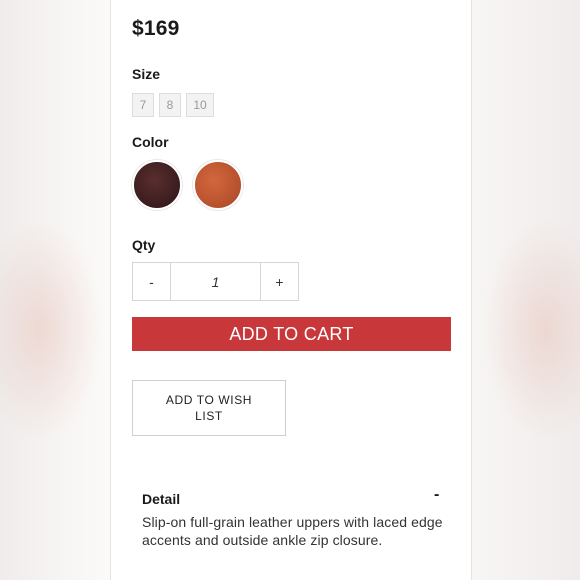 The width and height of the screenshot is (580, 580). I want to click on size-option-10: 10, so click(200, 105).